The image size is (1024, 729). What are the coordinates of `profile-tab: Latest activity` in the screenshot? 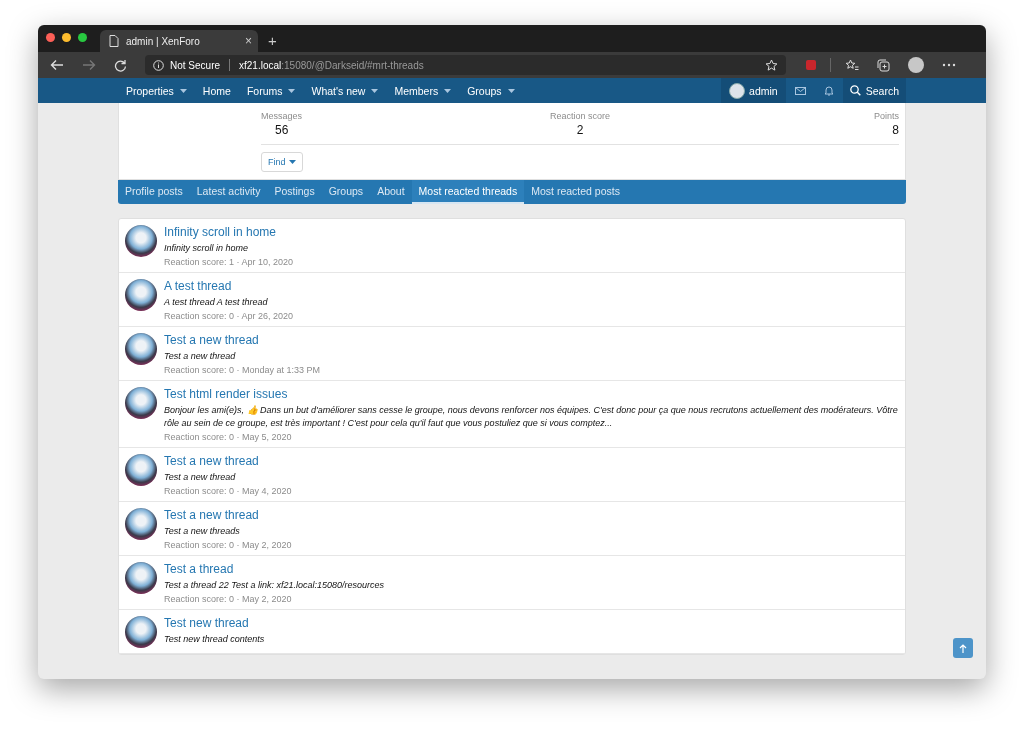 It's located at (228, 192).